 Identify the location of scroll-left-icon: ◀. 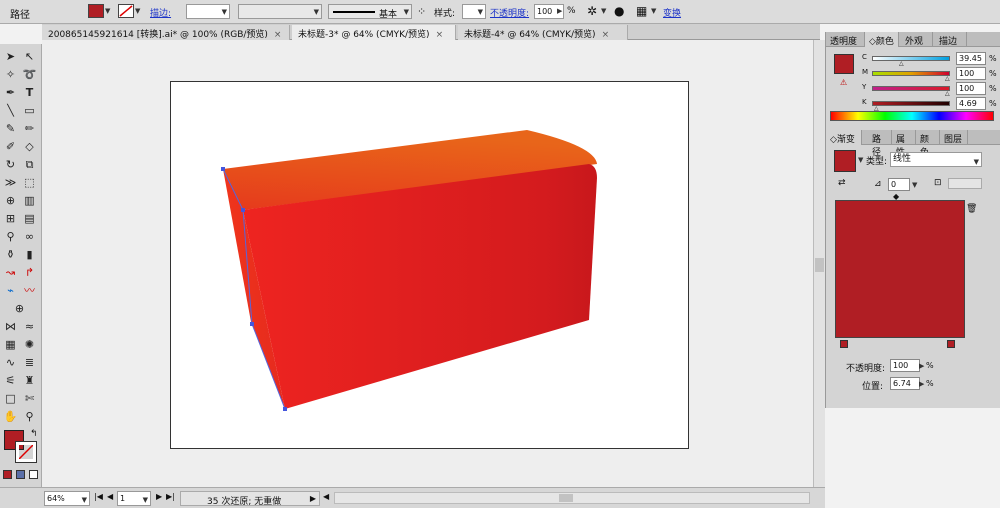
(326, 496).